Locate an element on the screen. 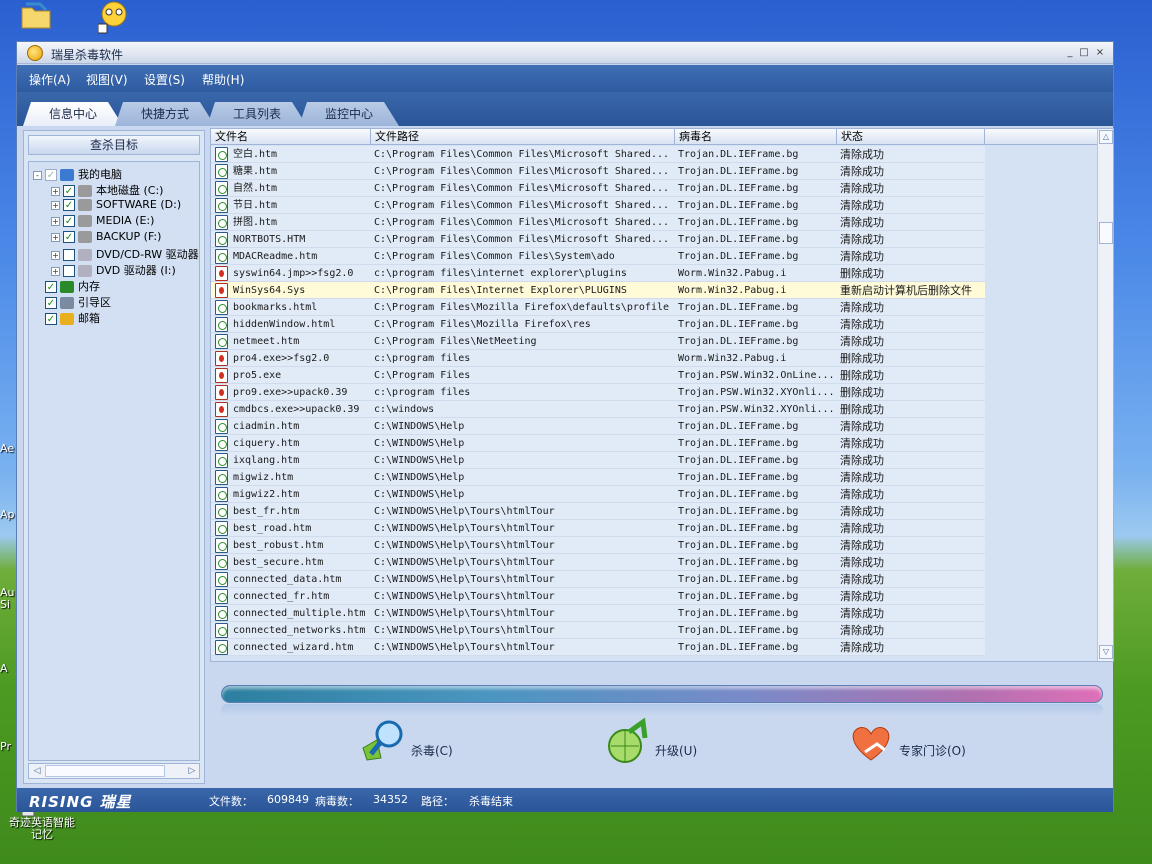  menu-settings: 设置(S) is located at coordinates (164, 79).